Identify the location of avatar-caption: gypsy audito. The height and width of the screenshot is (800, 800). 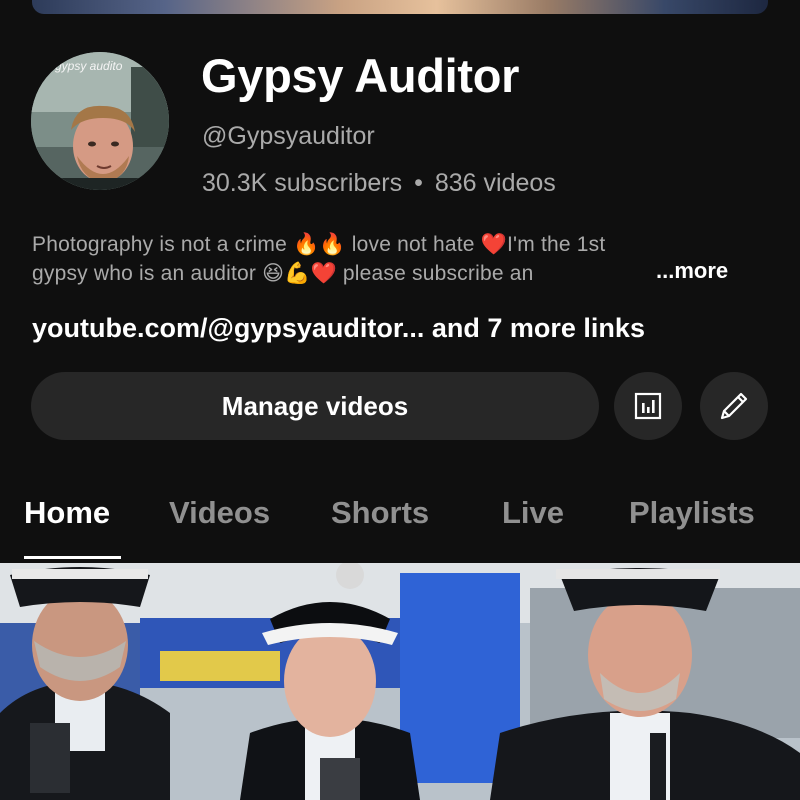
(89, 66).